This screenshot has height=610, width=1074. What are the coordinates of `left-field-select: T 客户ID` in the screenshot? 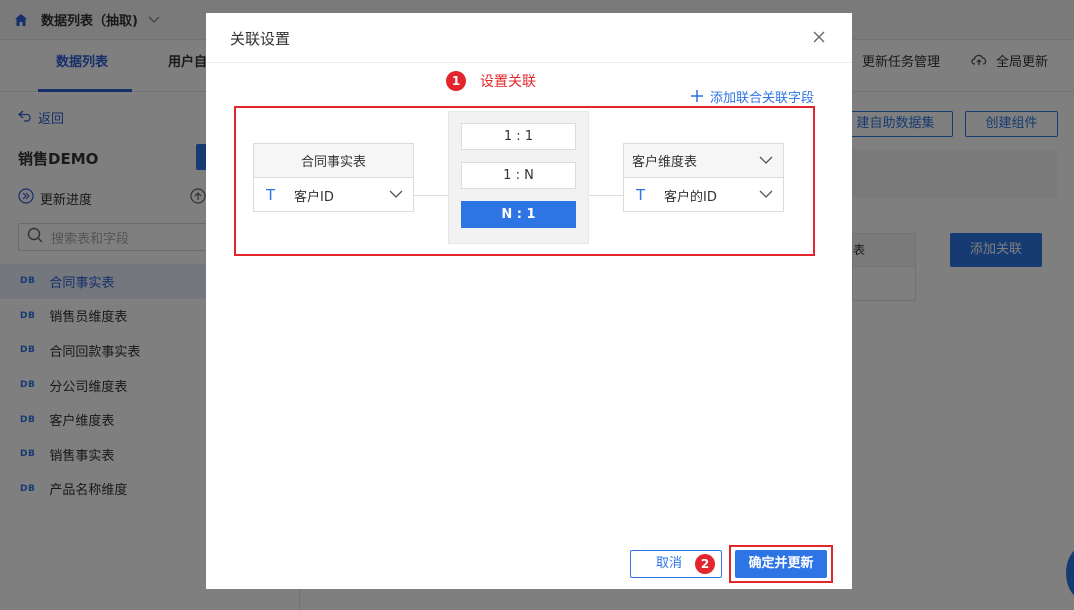 It's located at (333, 195).